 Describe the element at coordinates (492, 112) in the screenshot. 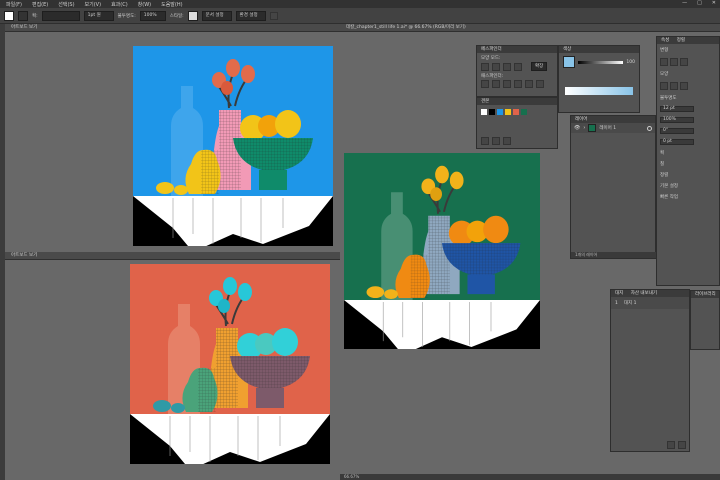

I see `swatch-black` at that location.